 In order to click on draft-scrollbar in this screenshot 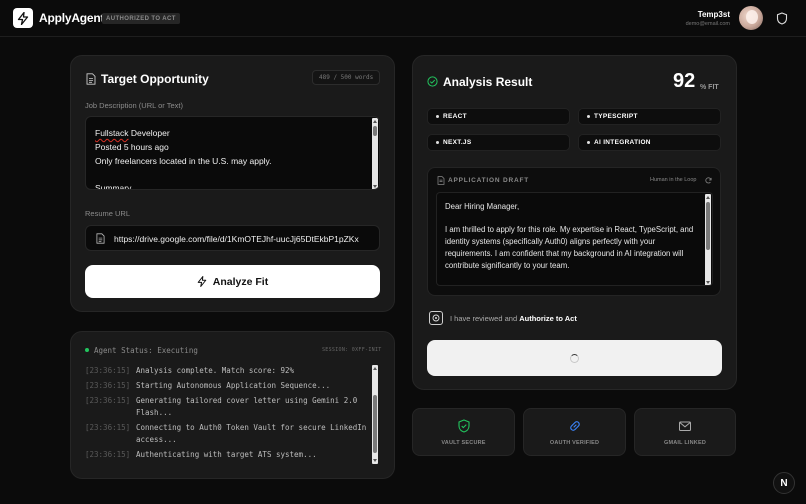, I will do `click(708, 239)`.